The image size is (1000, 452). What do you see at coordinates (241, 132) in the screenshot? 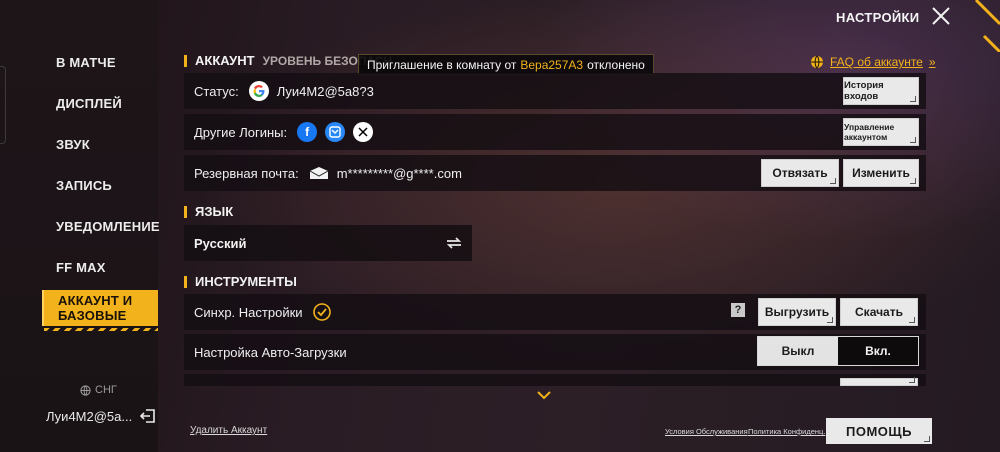
I see `other-logins-label: Другие Логины:` at bounding box center [241, 132].